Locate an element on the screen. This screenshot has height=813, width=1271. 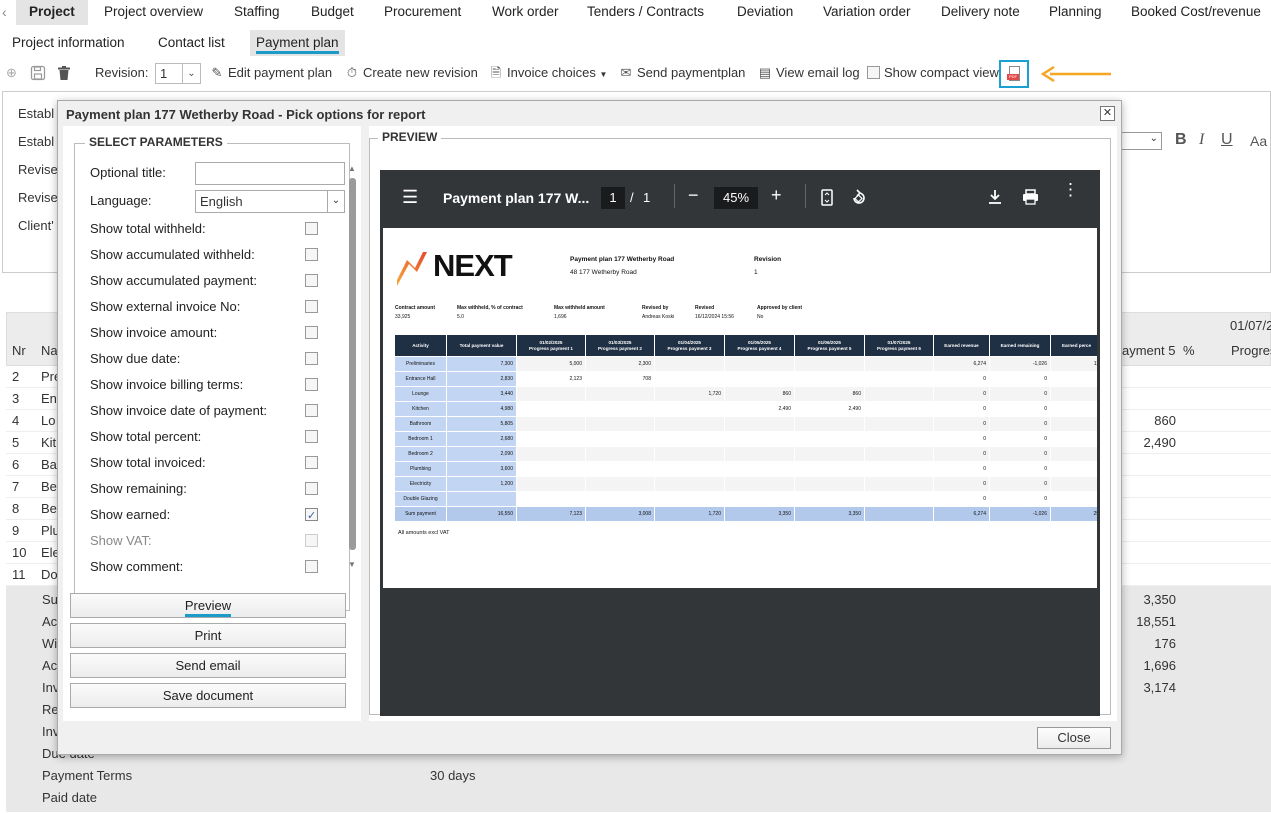
option-label: Show invoice date of payment: is located at coordinates (179, 410).